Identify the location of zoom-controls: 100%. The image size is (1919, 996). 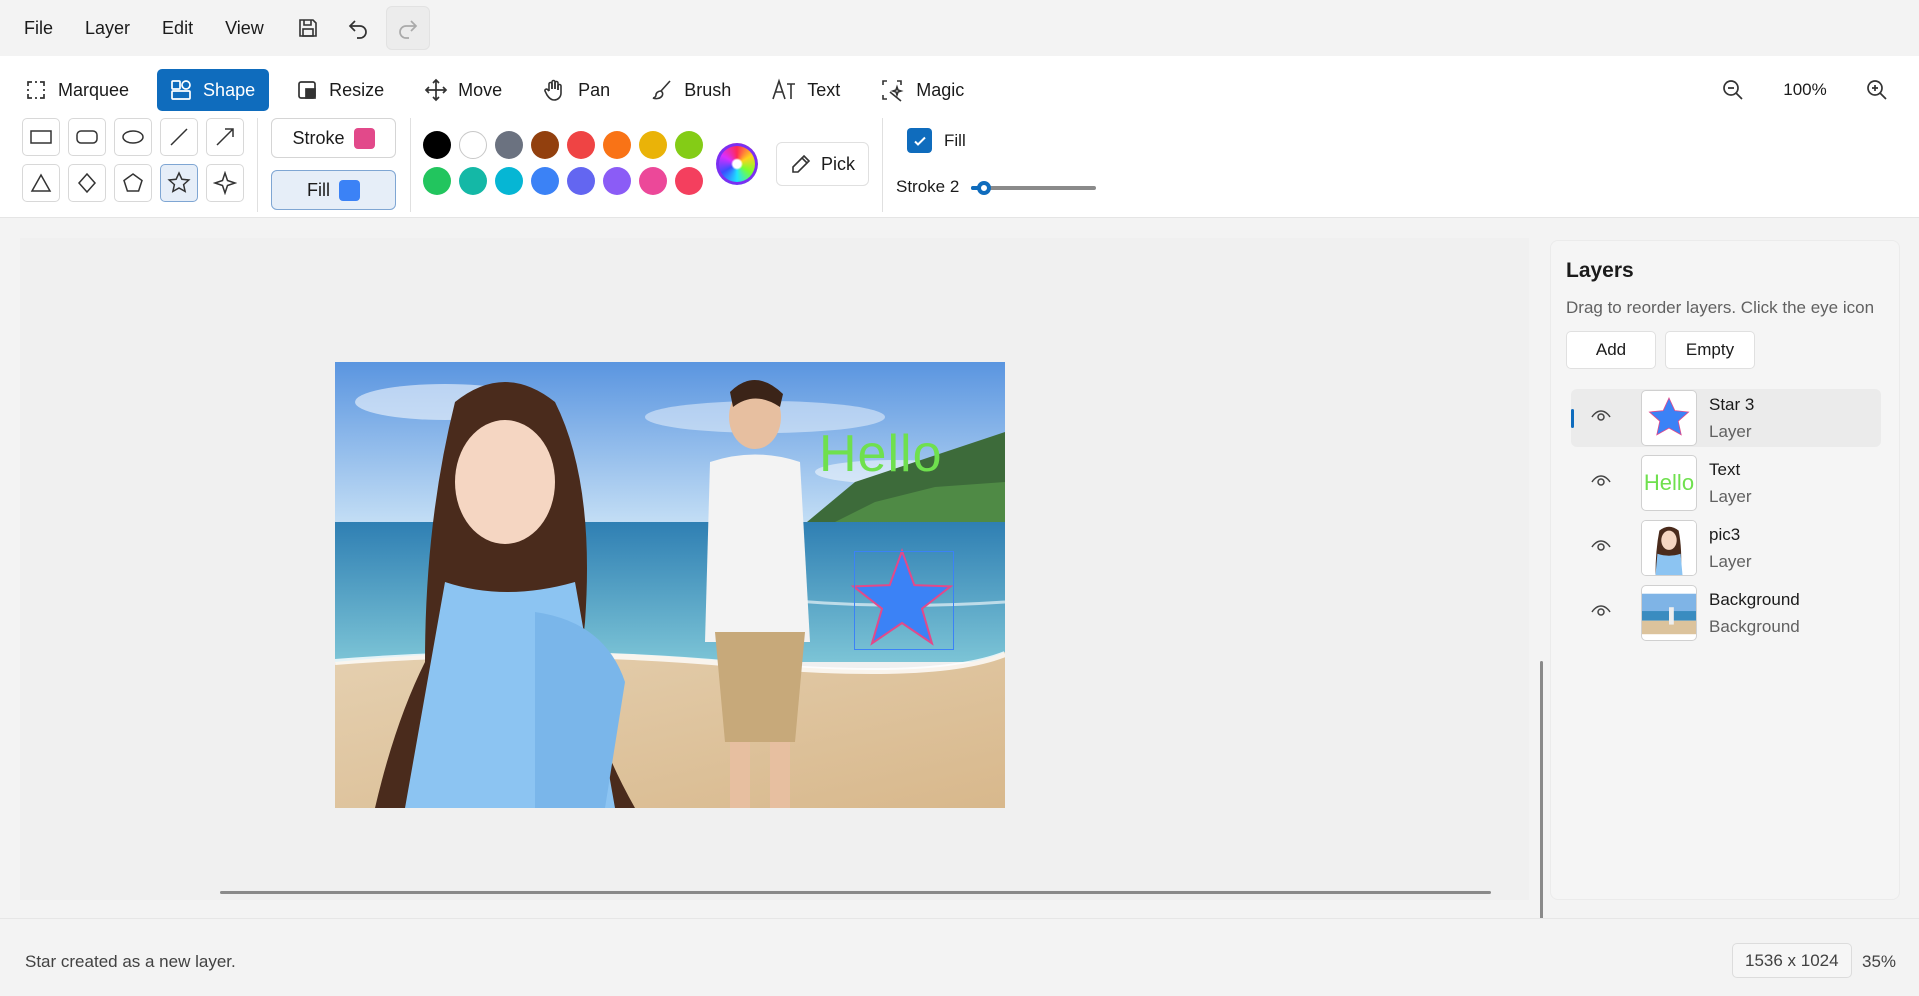
(1805, 90).